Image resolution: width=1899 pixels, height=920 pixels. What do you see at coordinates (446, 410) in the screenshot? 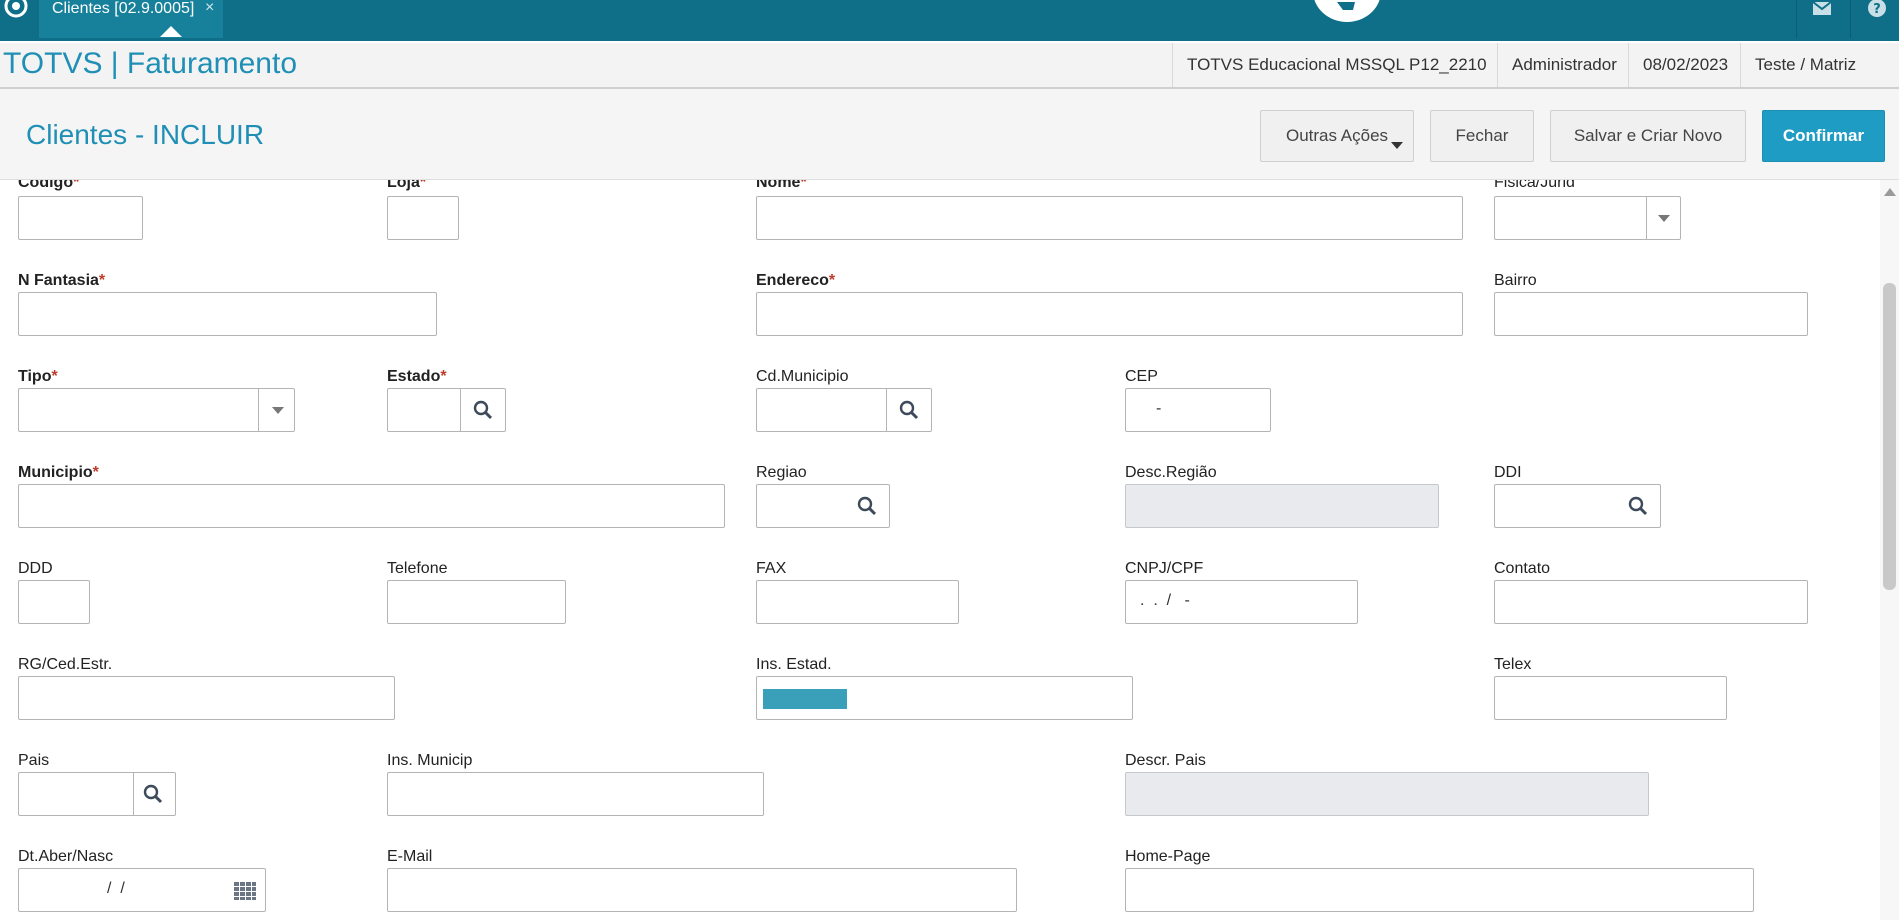
I see `estado-input` at bounding box center [446, 410].